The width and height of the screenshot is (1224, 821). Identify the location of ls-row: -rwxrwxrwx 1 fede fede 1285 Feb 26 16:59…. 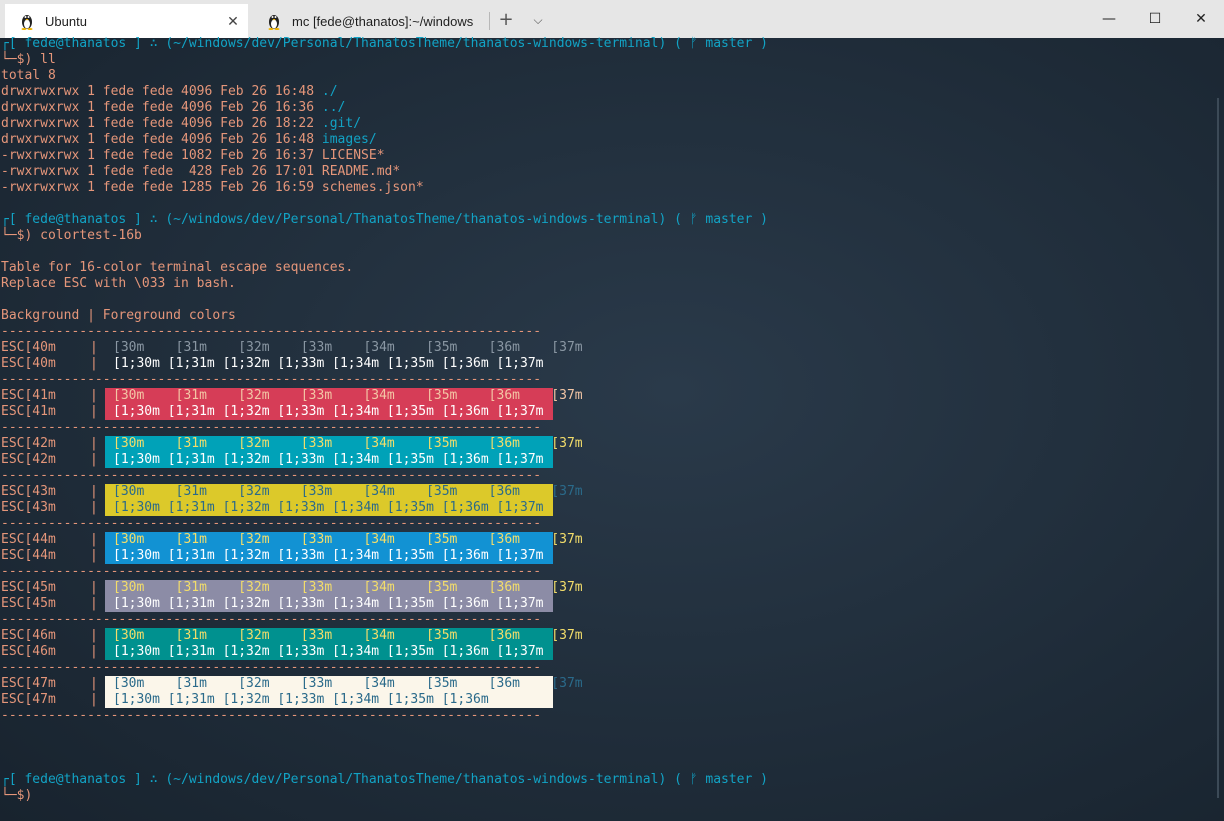
(212, 188).